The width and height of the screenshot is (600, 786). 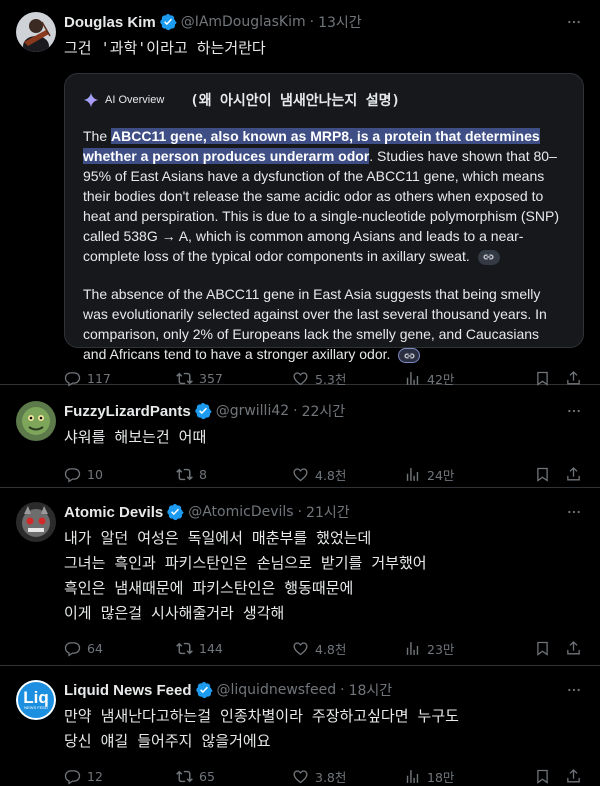 I want to click on ai-overview-caption: (왜 아시안이 냄새안나는지 설명), so click(x=295, y=101).